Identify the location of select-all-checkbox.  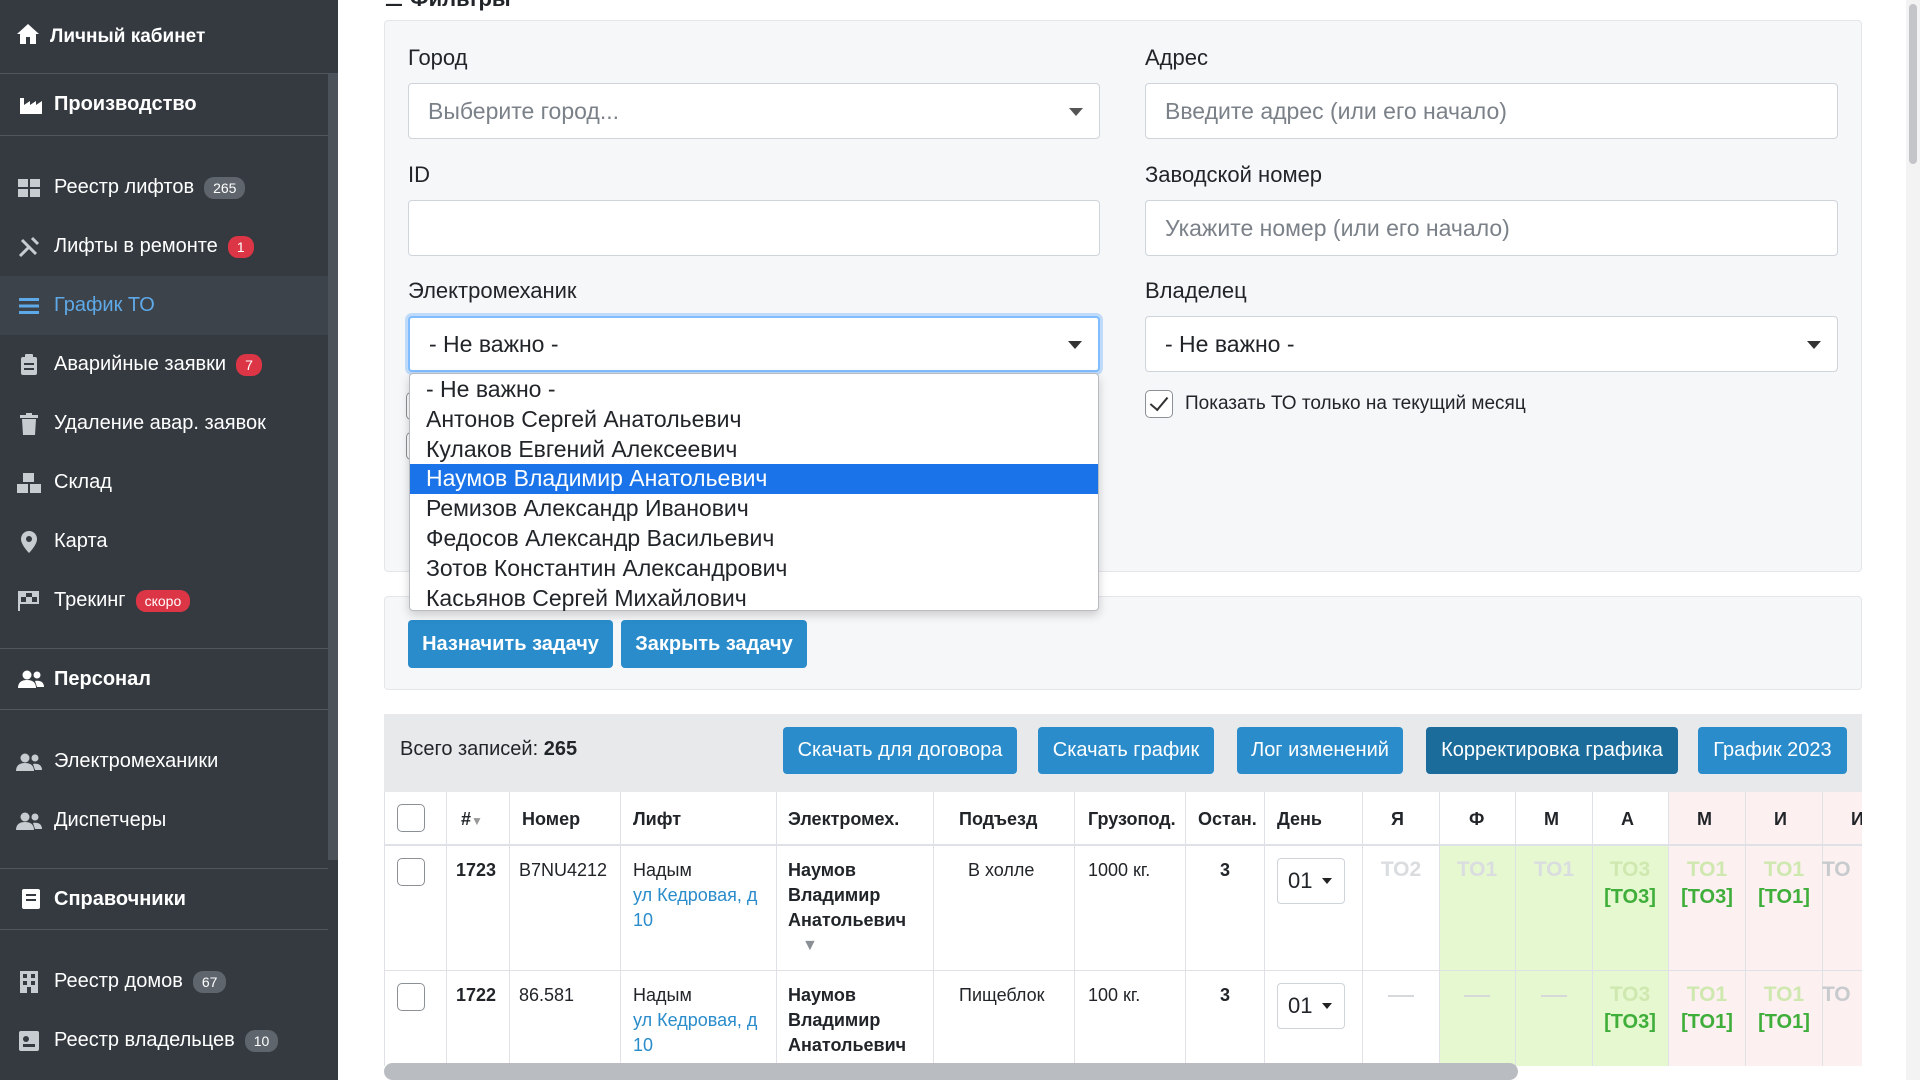
(411, 818).